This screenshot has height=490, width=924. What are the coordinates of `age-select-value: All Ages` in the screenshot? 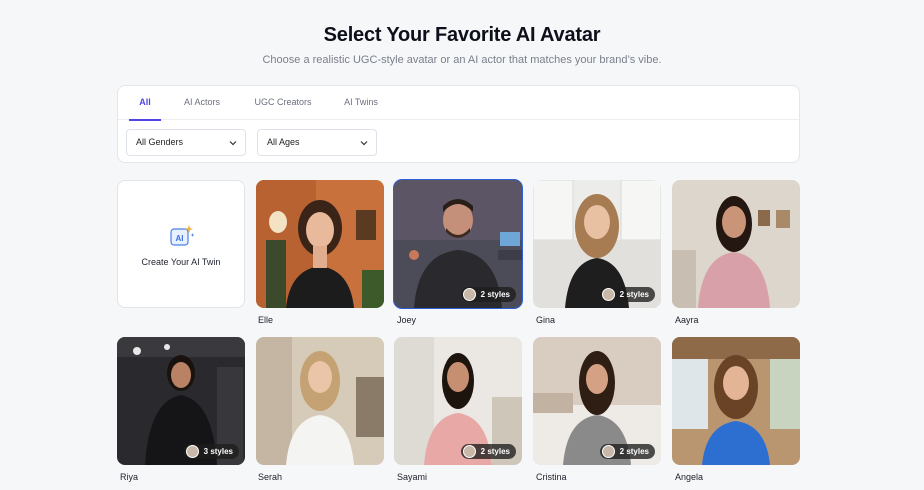 It's located at (283, 142).